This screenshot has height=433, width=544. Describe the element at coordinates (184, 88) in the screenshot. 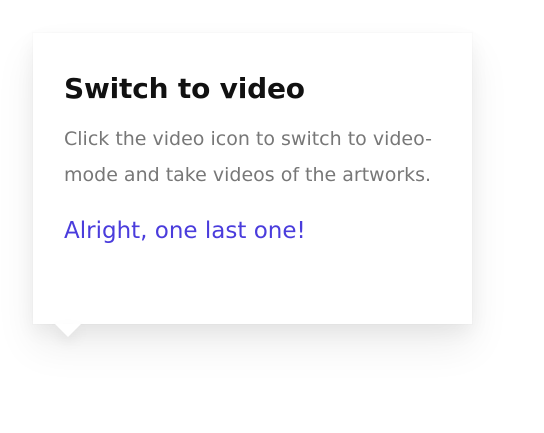

I see `tooltip-title: Switch to video` at that location.